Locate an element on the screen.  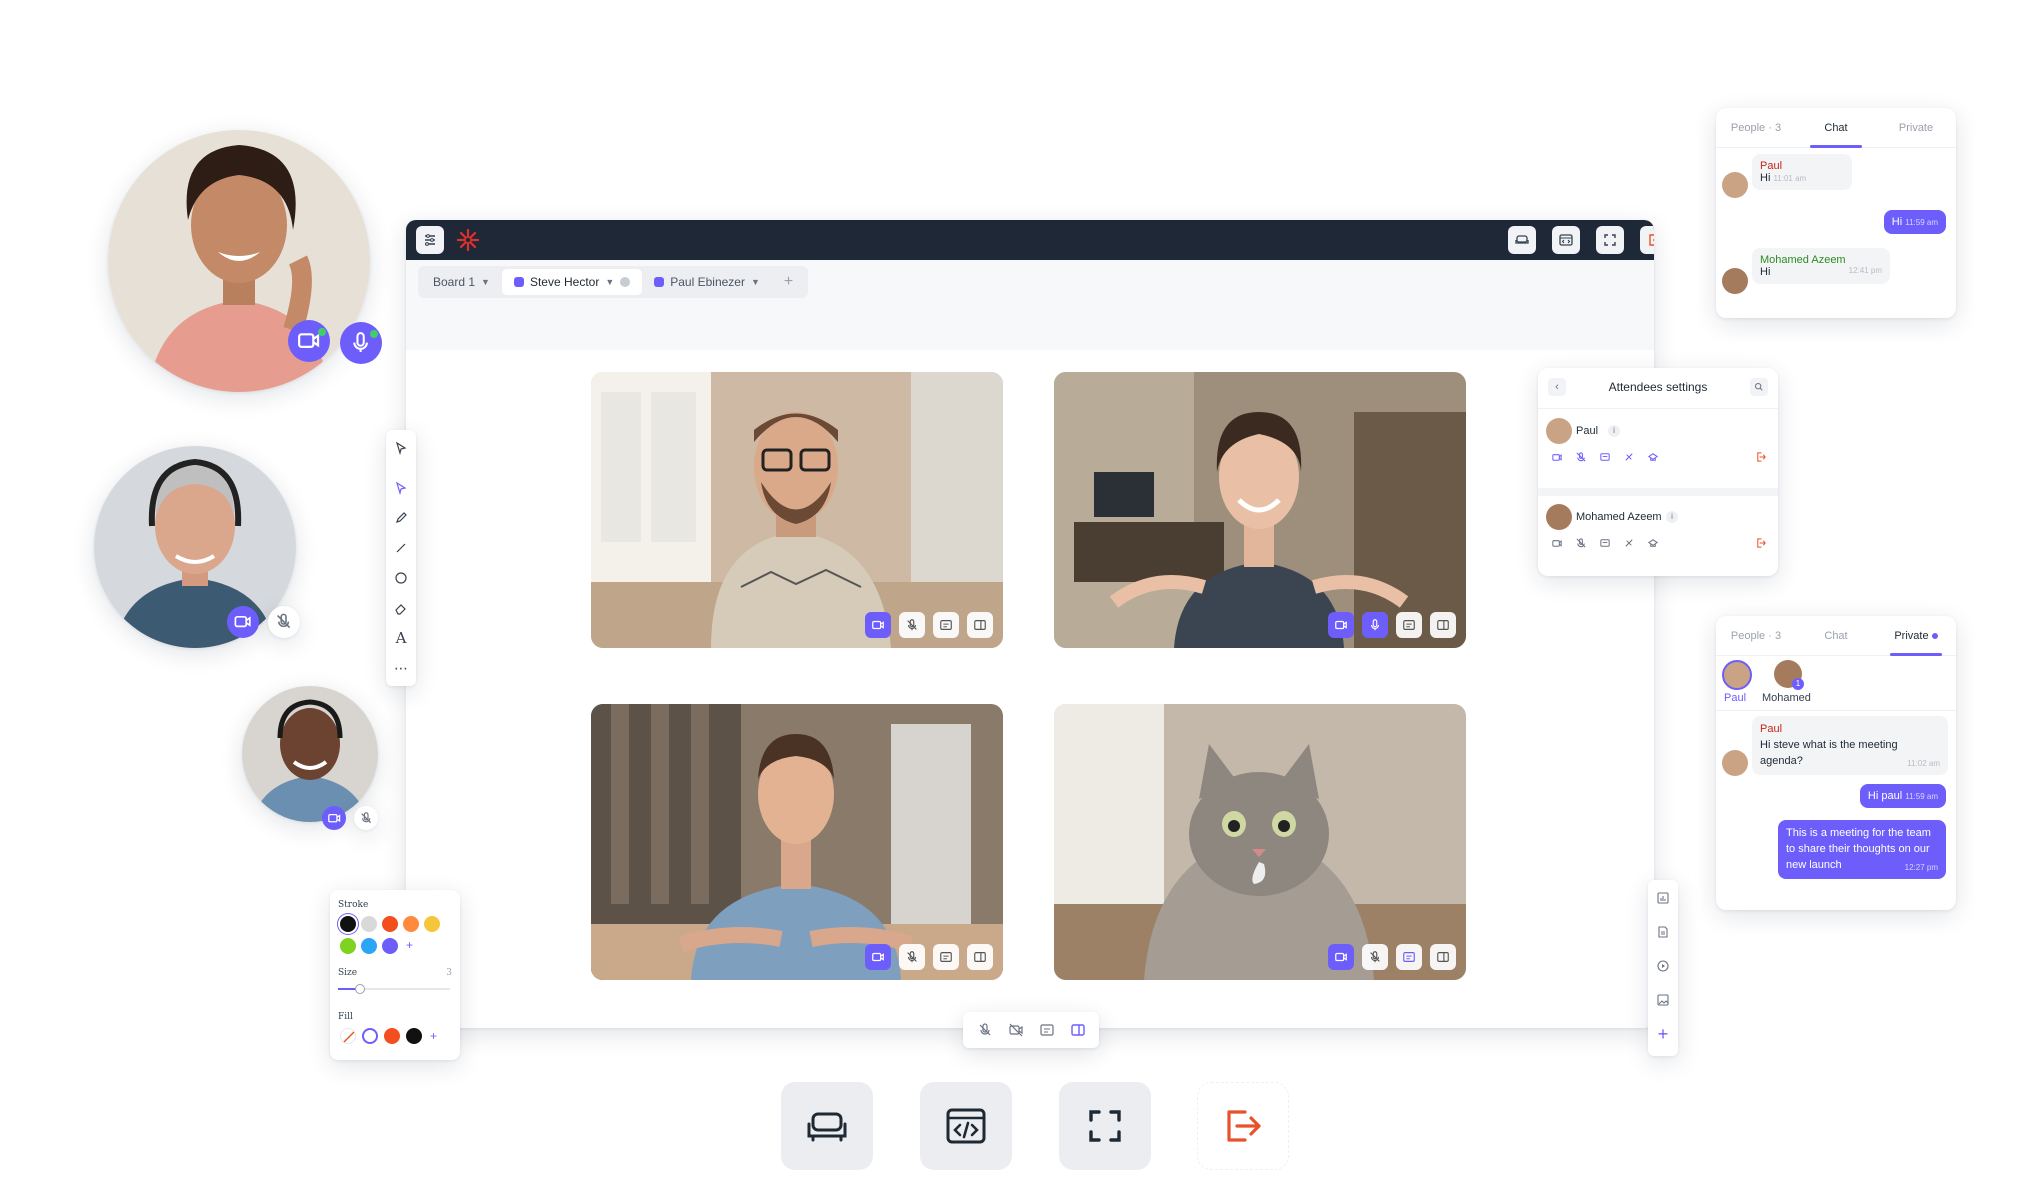
tab-board-1: Board 1 ▼ is located at coordinates (461, 282).